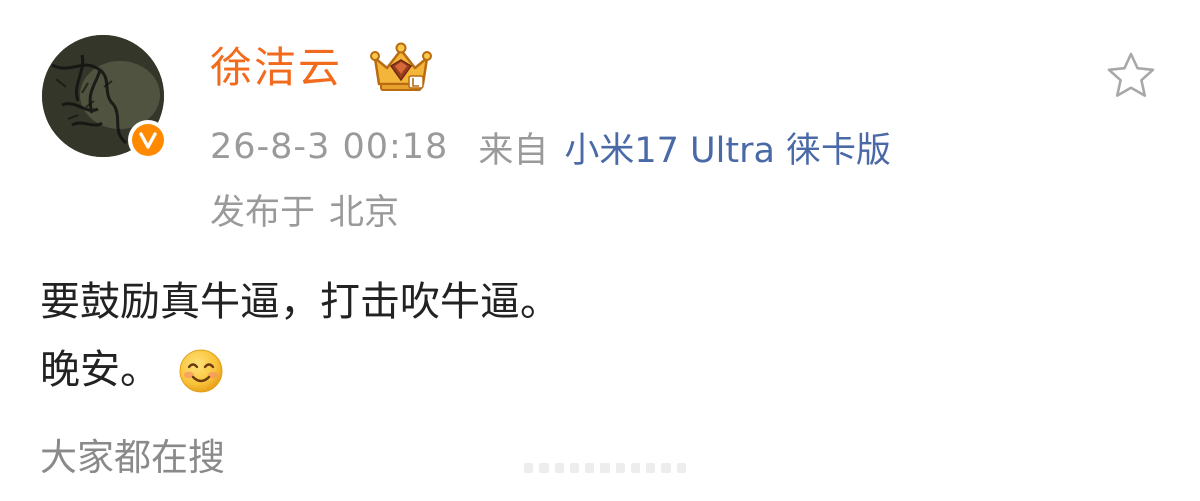 The width and height of the screenshot is (1200, 501). Describe the element at coordinates (276, 68) in the screenshot. I see `author-name: 徐洁云` at that location.